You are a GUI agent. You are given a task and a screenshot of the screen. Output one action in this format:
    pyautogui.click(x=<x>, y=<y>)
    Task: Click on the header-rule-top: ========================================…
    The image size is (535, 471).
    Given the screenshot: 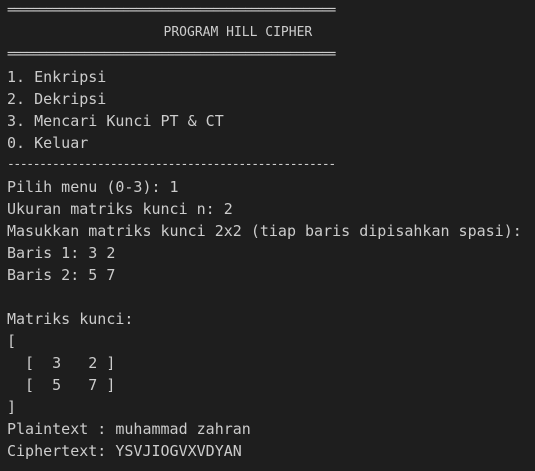 What is the action you would take?
    pyautogui.click(x=171, y=10)
    